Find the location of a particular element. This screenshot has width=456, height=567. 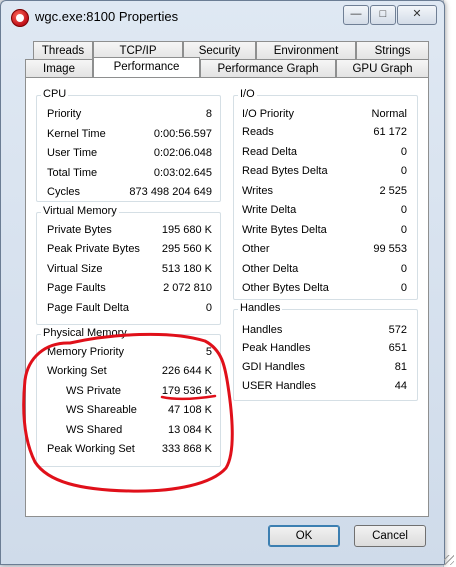

pm-row-ws-shared: WS Shared 13 084 K is located at coordinates (139, 431).